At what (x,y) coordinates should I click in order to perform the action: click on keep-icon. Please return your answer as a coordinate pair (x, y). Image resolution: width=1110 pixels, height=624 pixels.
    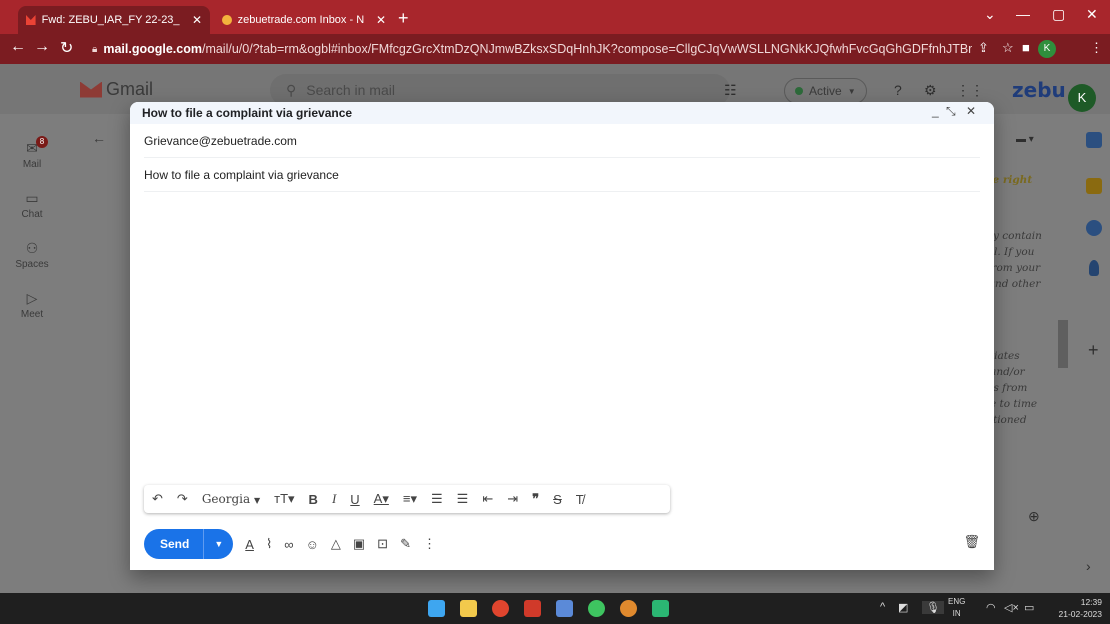
    Looking at the image, I should click on (1094, 186).